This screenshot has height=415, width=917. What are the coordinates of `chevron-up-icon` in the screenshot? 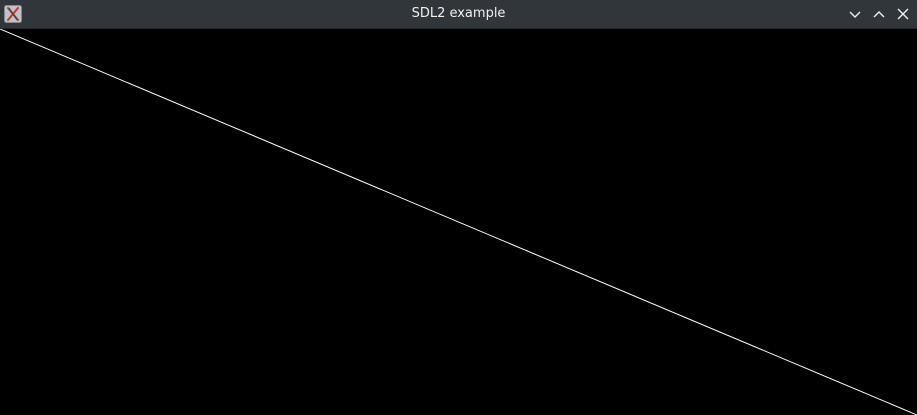 It's located at (879, 14).